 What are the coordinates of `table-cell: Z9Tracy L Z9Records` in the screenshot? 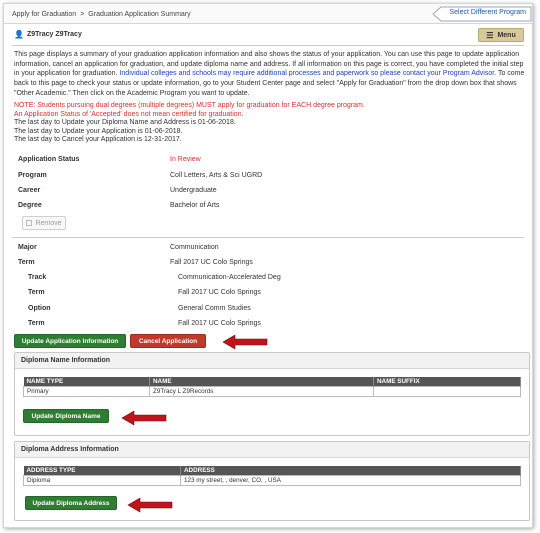 It's located at (261, 391).